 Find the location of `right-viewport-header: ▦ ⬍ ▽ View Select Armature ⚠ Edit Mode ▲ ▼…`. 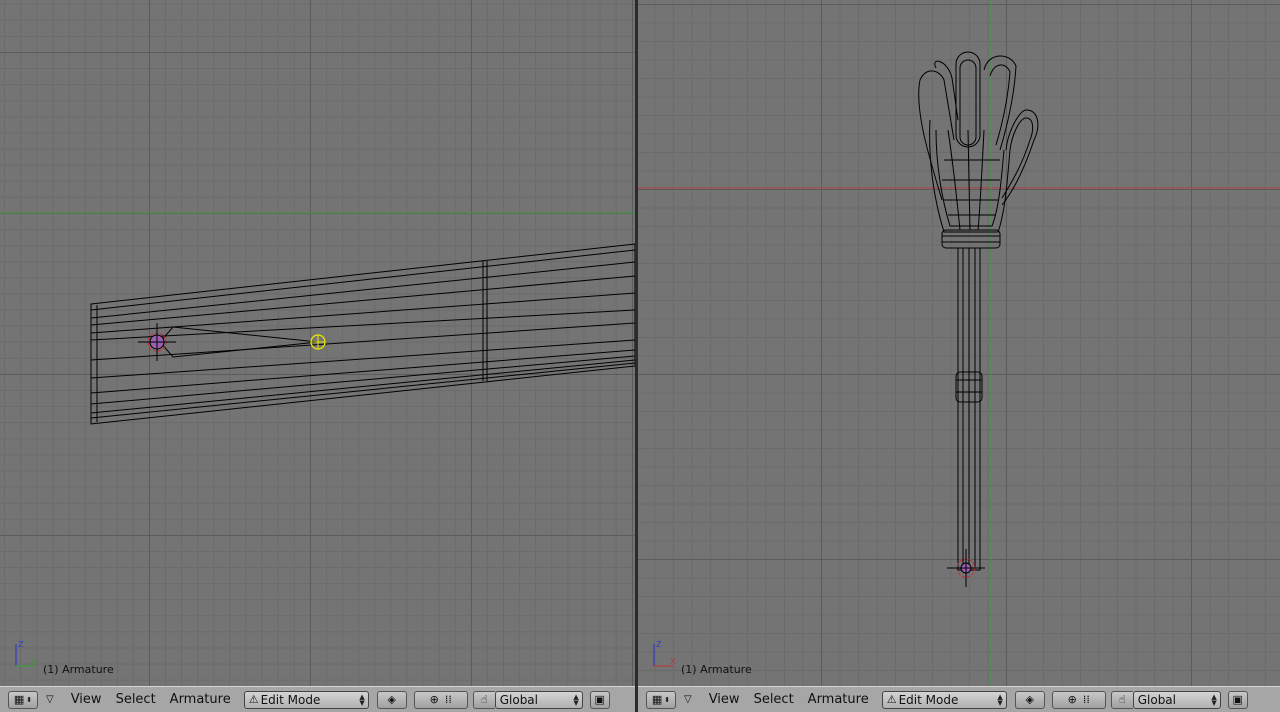

right-viewport-header: ▦ ⬍ ▽ View Select Armature ⚠ Edit Mode ▲ ▼… is located at coordinates (959, 699).